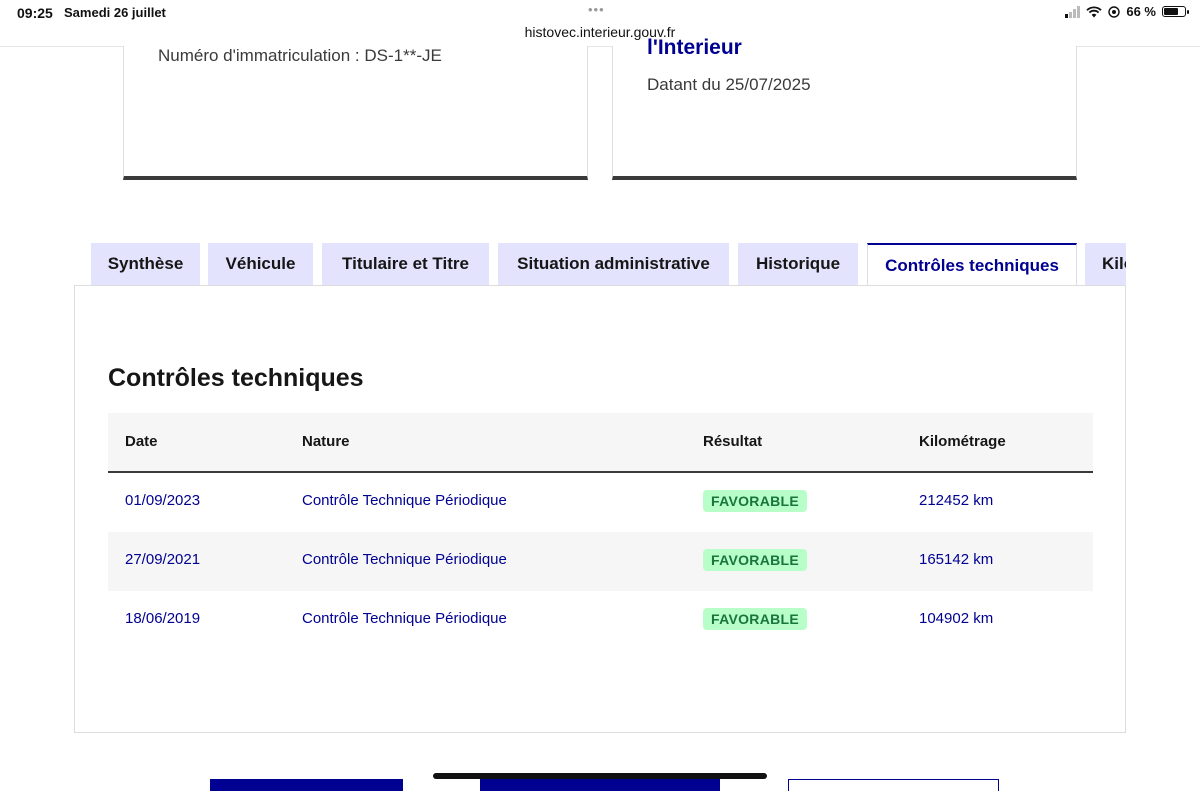  I want to click on inspection-mileage: 104902 km, so click(956, 618).